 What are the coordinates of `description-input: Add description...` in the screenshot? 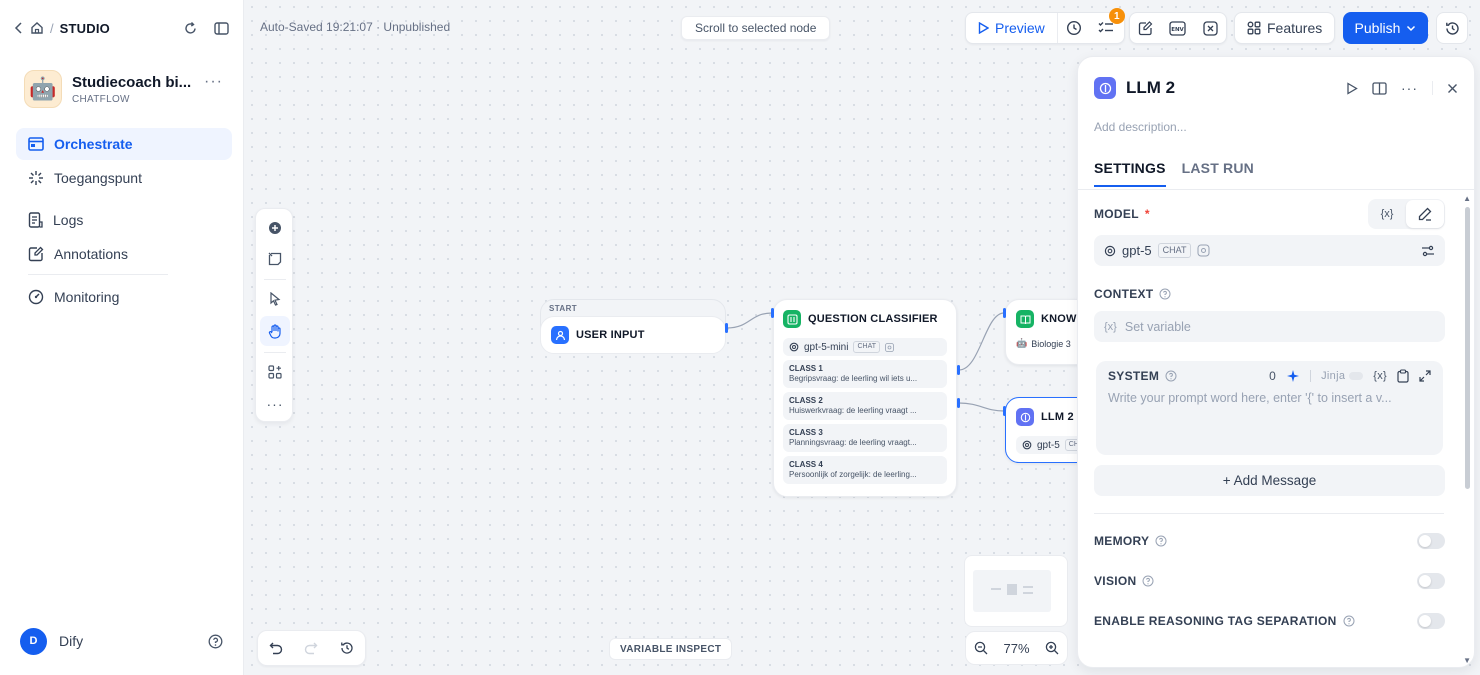 It's located at (1140, 127).